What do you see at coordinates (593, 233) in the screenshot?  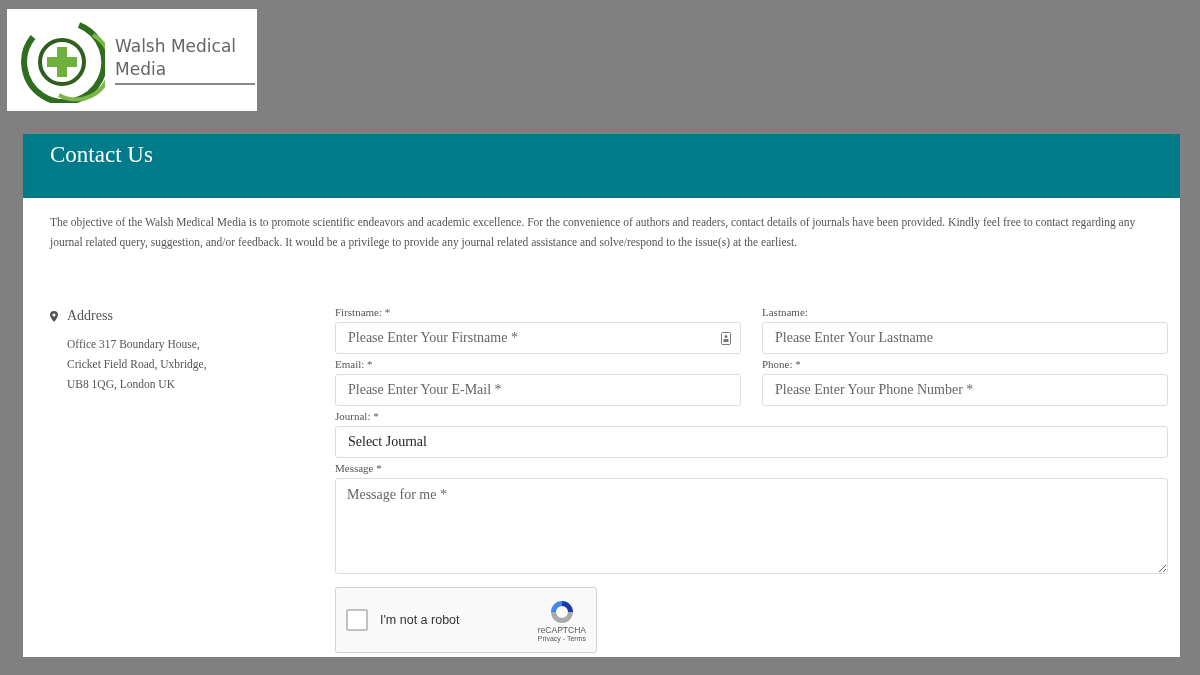 I see `intro-paragraph: The objective of the Walsh Medical Media is to promote scientific endeavors and academic excellence. For the convenience of authors and readers, contact details of journals have been provided. Kindly feel free to contact regarding any journal related query, suggestion, and/or feedback. It would be a privilege to provide any journal related assistance and solve/respond to the issue(s) at the earliest.` at bounding box center [593, 233].